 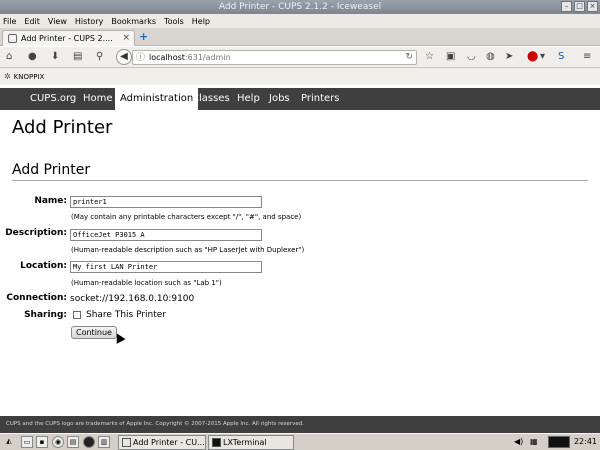 What do you see at coordinates (58, 442) in the screenshot?
I see `browser-launcher-icon: ◉` at bounding box center [58, 442].